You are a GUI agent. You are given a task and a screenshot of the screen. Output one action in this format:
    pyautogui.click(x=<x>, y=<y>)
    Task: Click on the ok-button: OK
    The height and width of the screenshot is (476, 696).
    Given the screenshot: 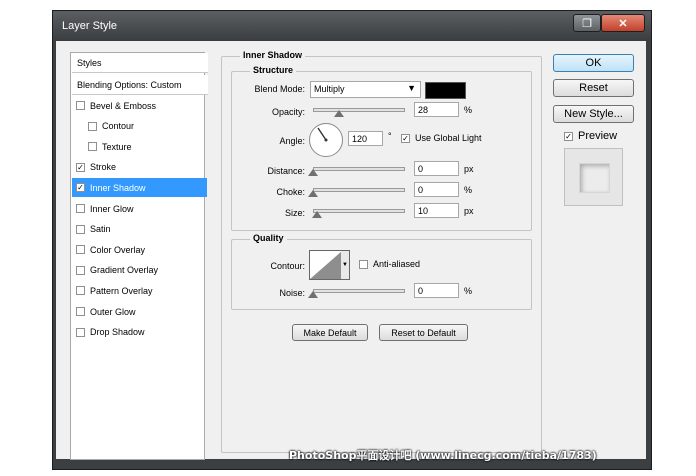 What is the action you would take?
    pyautogui.click(x=593, y=63)
    